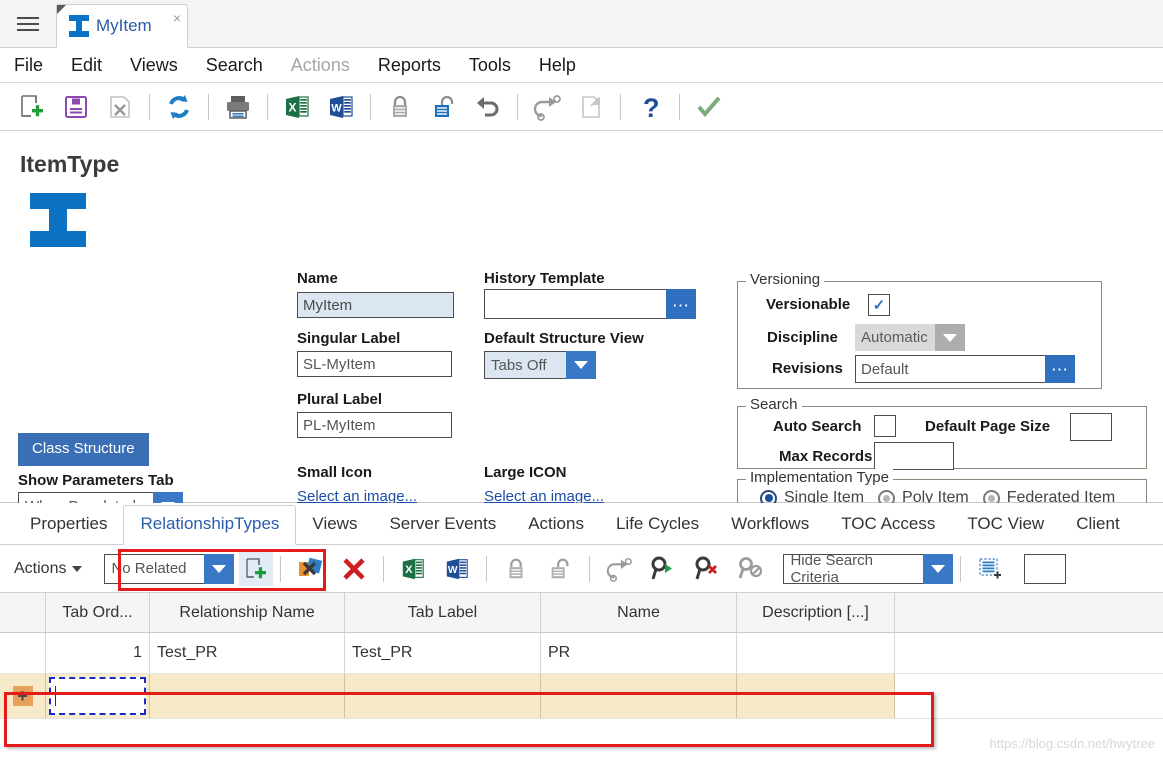 The width and height of the screenshot is (1163, 763). What do you see at coordinates (816, 696) in the screenshot?
I see `new-cell-description` at bounding box center [816, 696].